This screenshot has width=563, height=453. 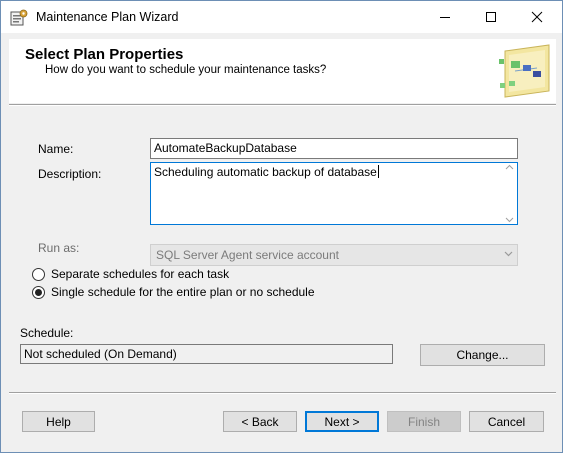 What do you see at coordinates (59, 248) in the screenshot?
I see `run-as-label: Run as:` at bounding box center [59, 248].